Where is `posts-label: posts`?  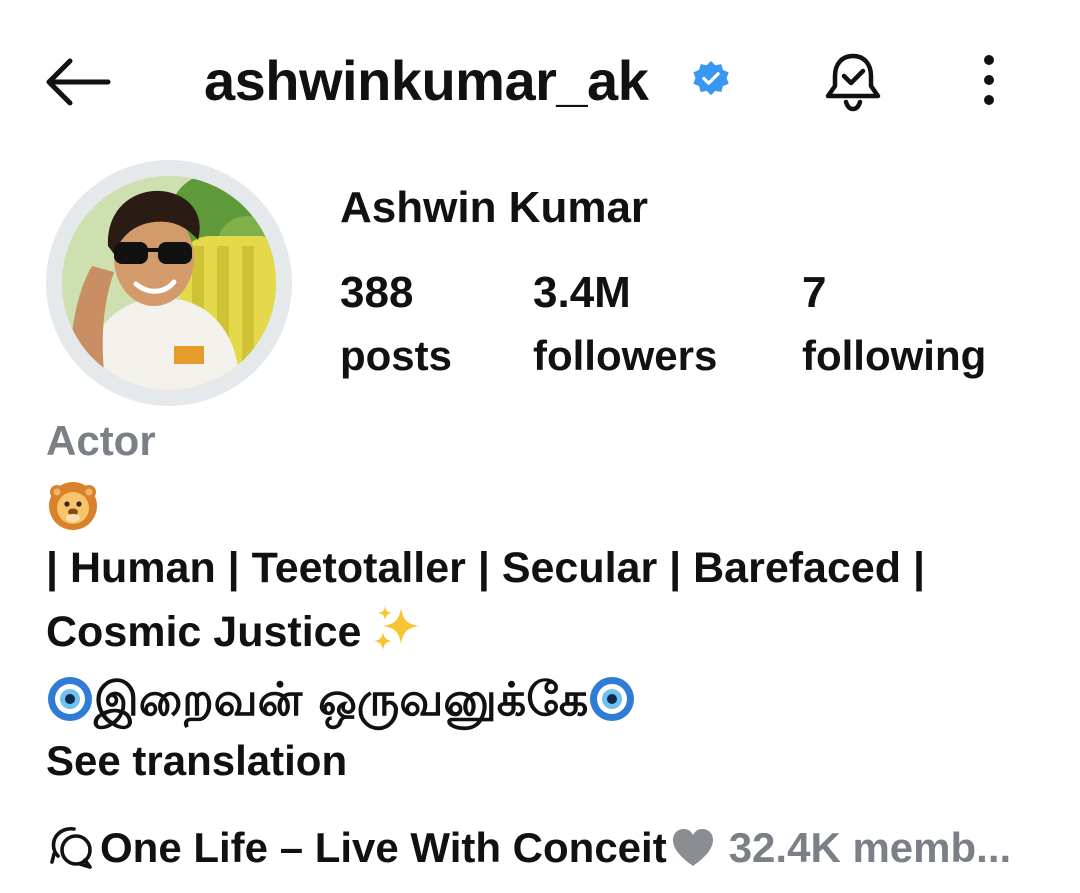 posts-label: posts is located at coordinates (396, 356).